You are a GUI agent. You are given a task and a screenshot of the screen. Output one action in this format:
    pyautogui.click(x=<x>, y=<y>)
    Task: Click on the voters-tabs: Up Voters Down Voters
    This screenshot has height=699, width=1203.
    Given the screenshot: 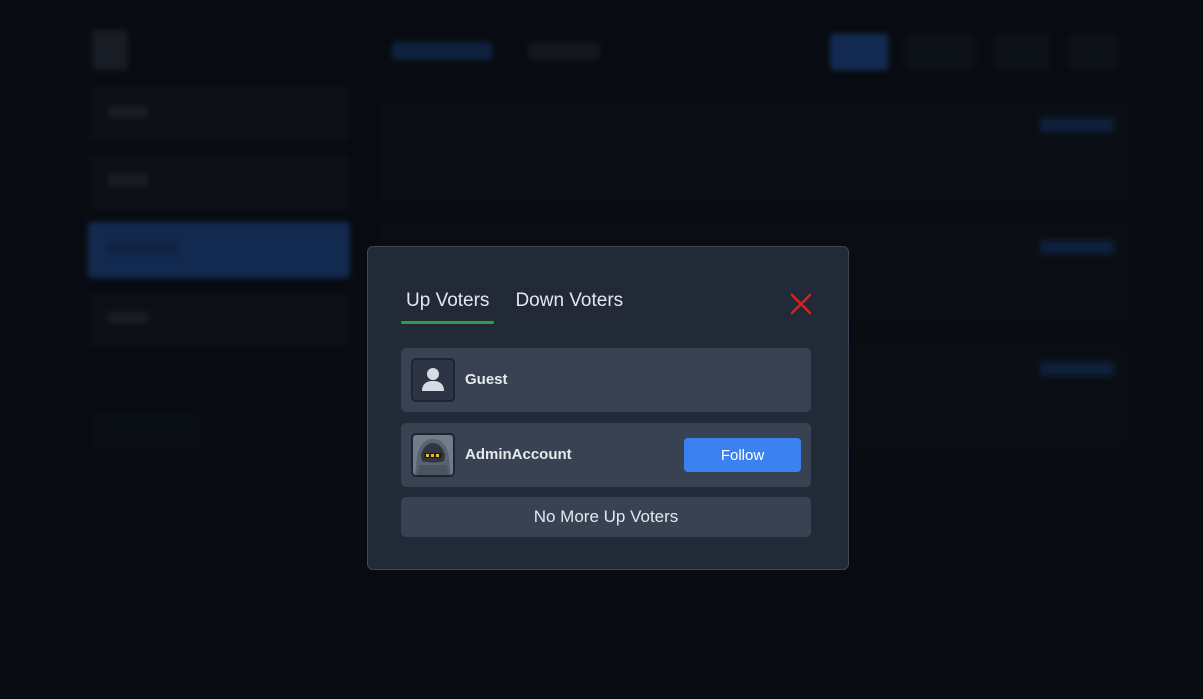 What is the action you would take?
    pyautogui.click(x=514, y=307)
    